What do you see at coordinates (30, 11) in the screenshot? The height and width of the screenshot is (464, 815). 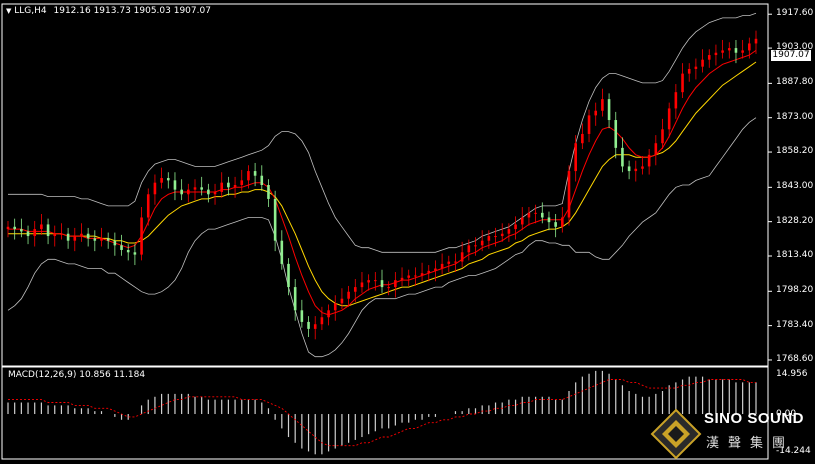 I see `symbol-label: LLG,H4` at bounding box center [30, 11].